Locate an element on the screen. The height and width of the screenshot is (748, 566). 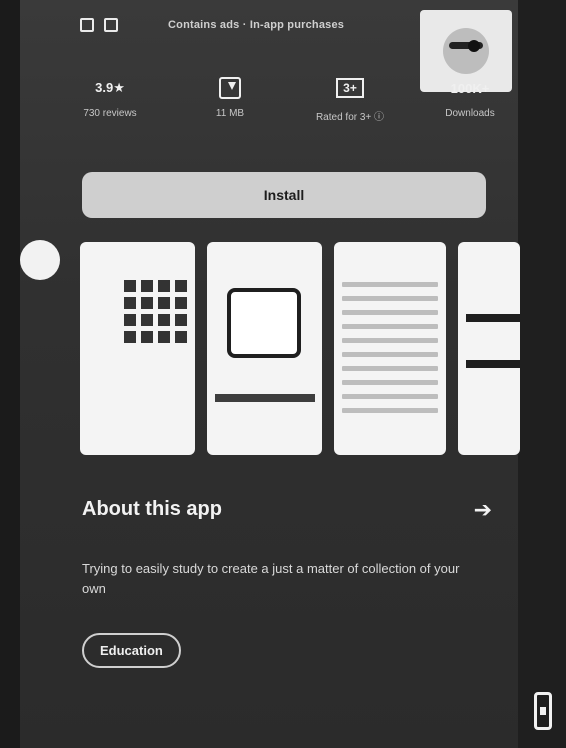
rating-value: 3.9★ is located at coordinates (110, 87).